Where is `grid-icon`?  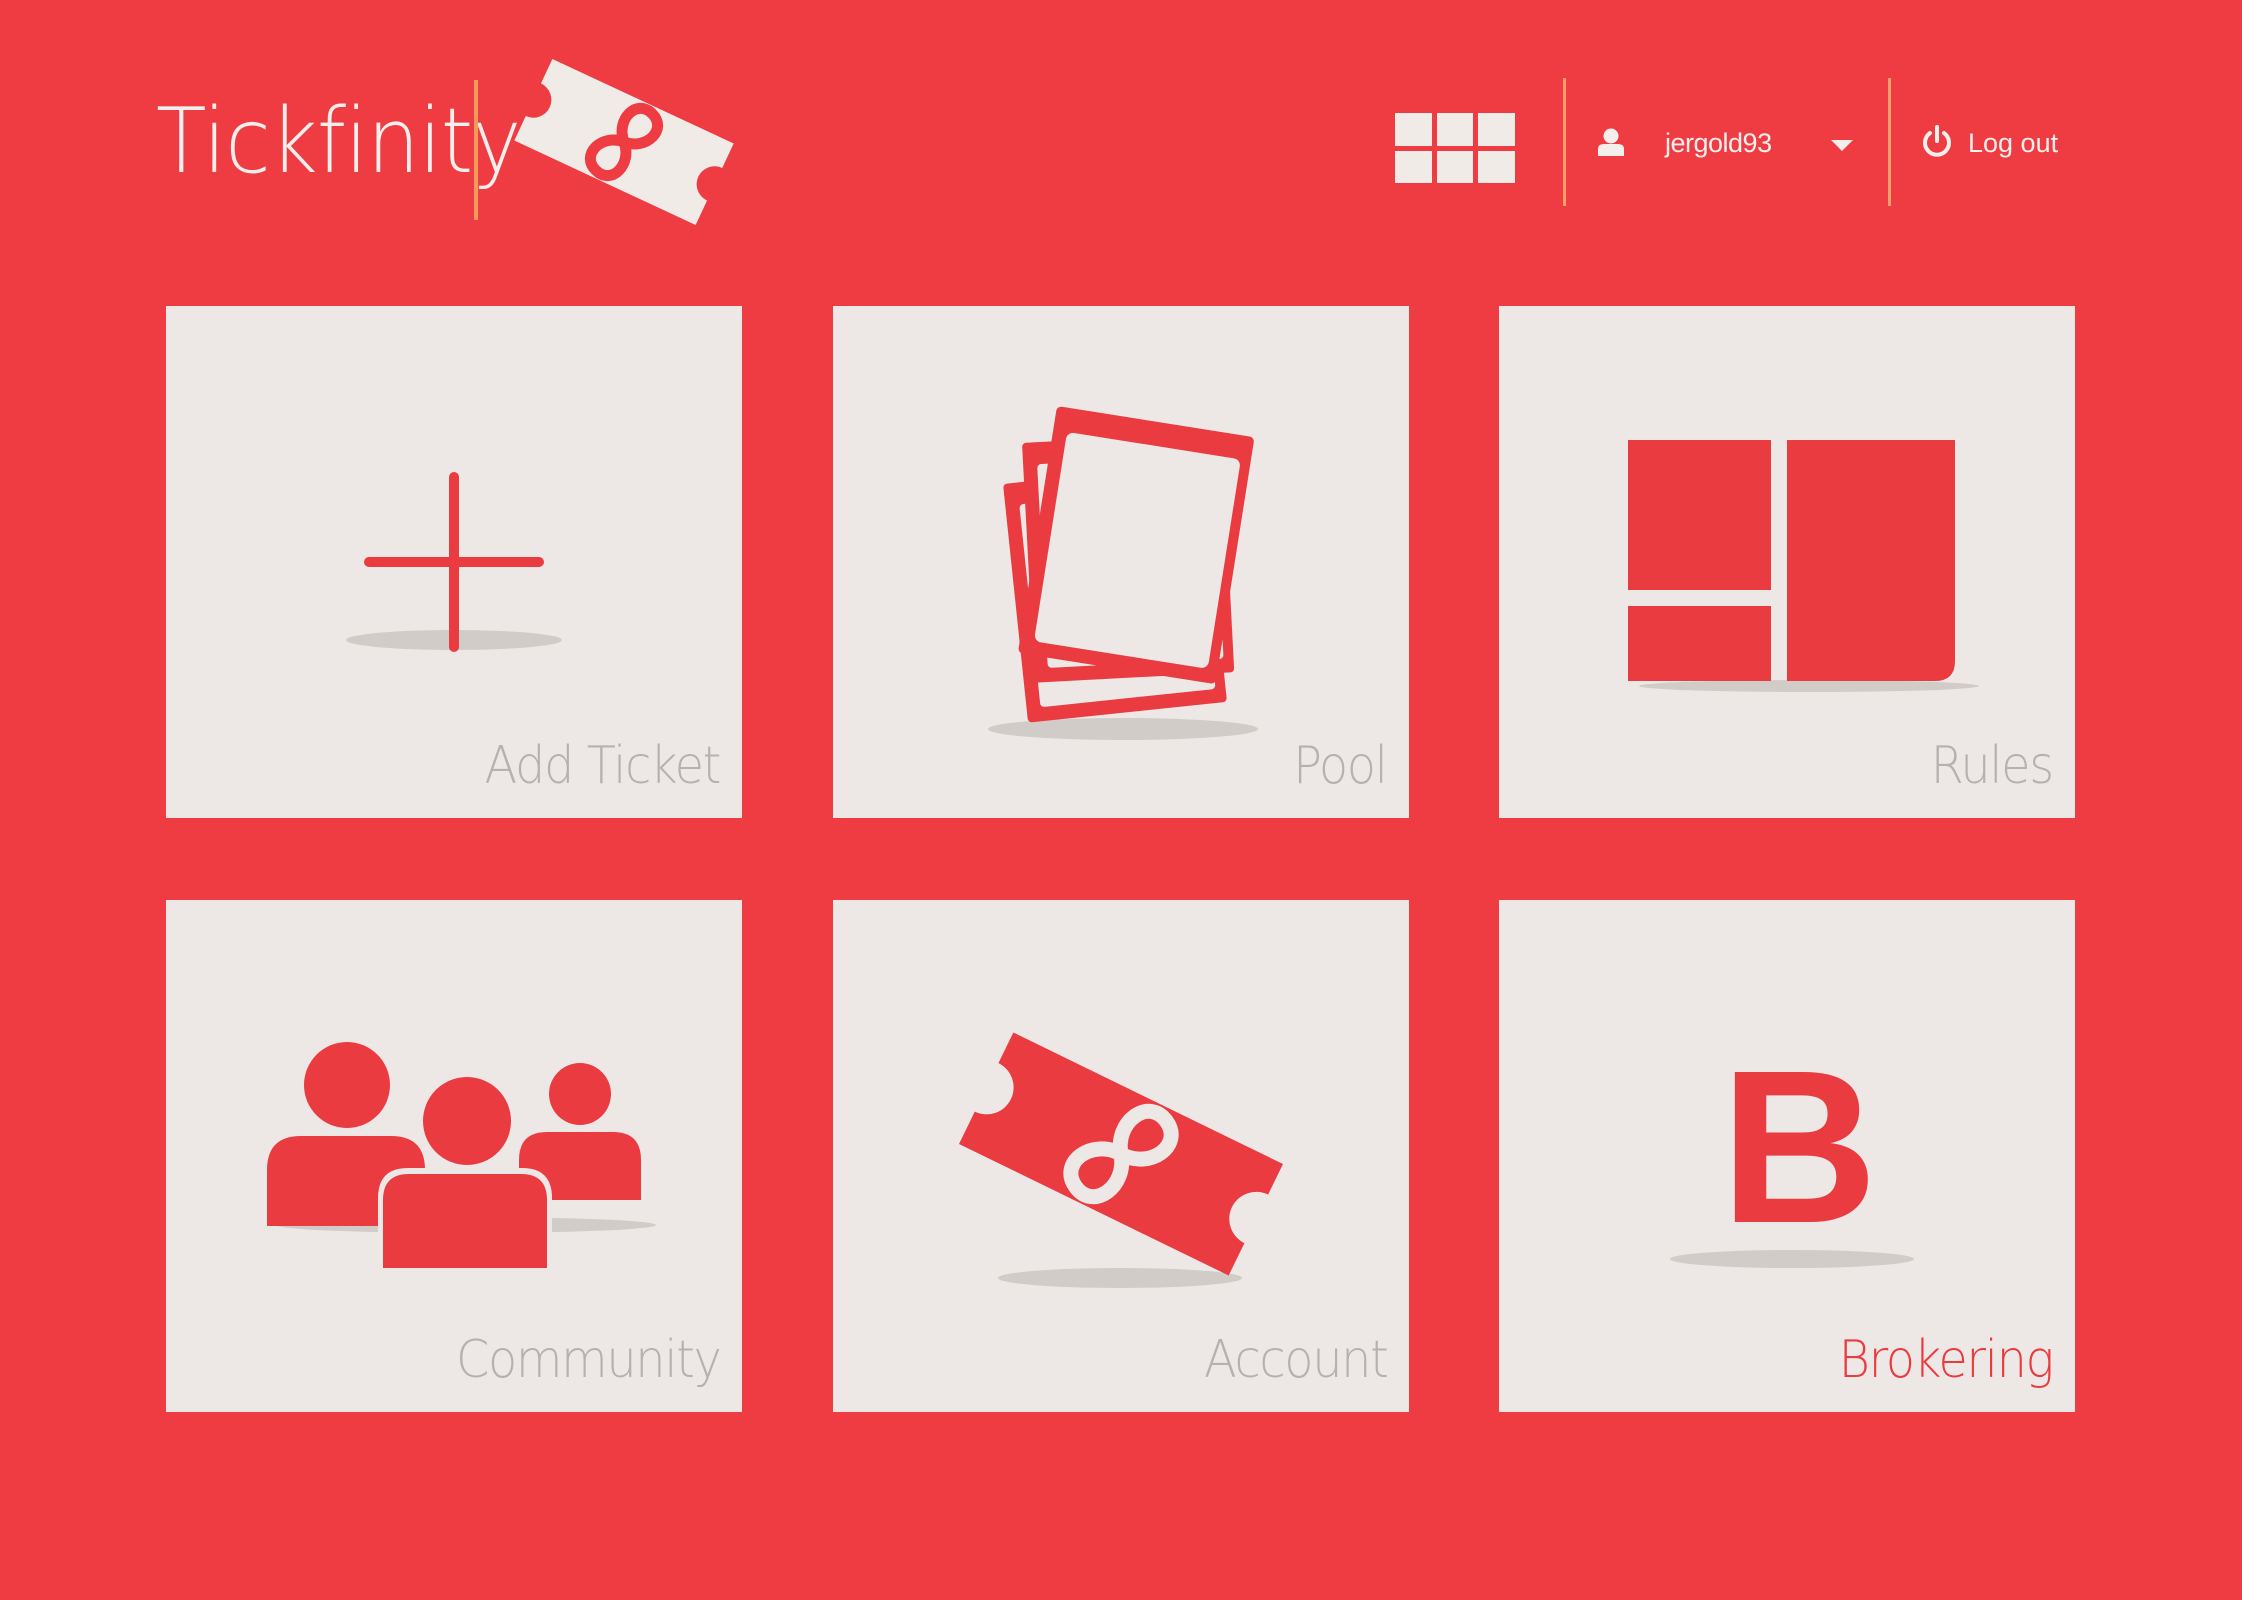 grid-icon is located at coordinates (1455, 148).